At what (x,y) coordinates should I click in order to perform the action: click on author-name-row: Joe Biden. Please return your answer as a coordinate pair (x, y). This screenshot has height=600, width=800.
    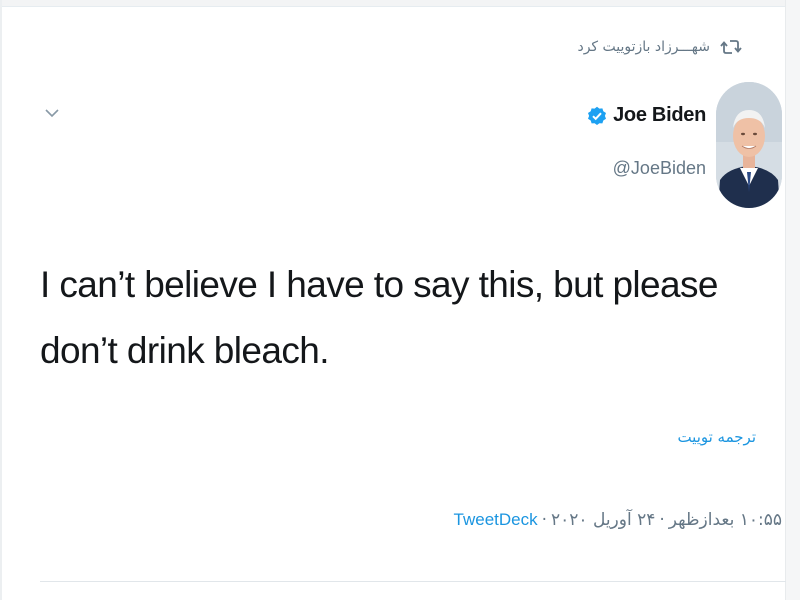
    Looking at the image, I should click on (646, 115).